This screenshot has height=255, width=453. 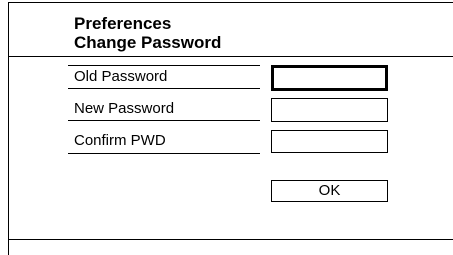 I want to click on confirm-password-field, so click(x=329, y=141).